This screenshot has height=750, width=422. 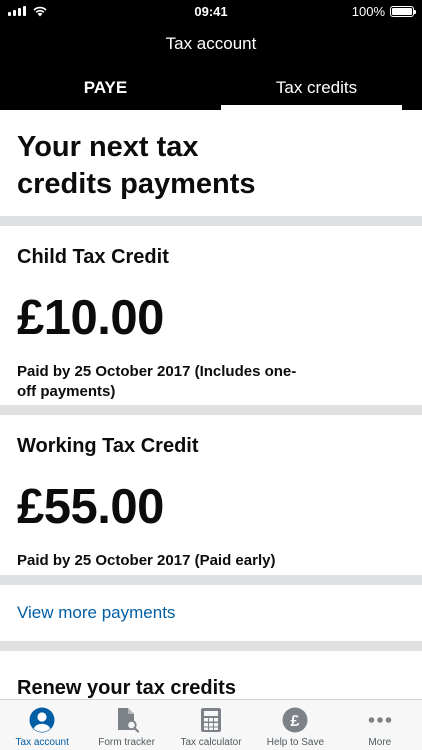 What do you see at coordinates (211, 11) in the screenshot?
I see `status-bar: 09:41 100%` at bounding box center [211, 11].